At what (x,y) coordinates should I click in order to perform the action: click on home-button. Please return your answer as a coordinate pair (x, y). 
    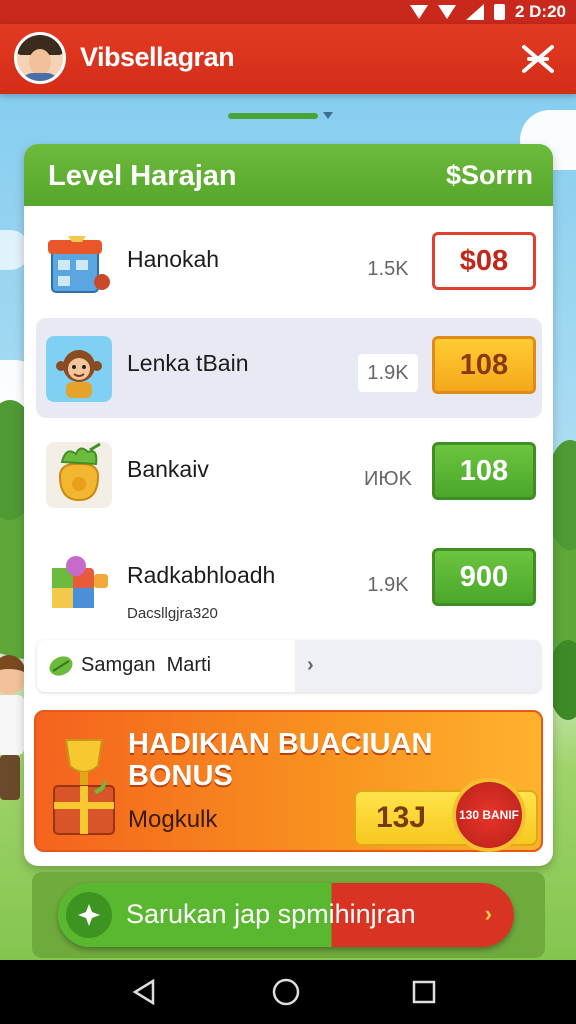
    Looking at the image, I should click on (286, 992).